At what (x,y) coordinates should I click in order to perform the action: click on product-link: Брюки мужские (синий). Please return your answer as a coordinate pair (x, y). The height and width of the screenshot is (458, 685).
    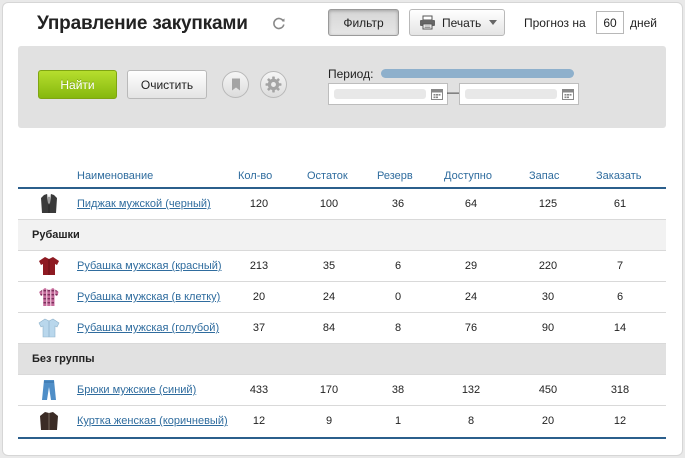
    Looking at the image, I should click on (136, 390).